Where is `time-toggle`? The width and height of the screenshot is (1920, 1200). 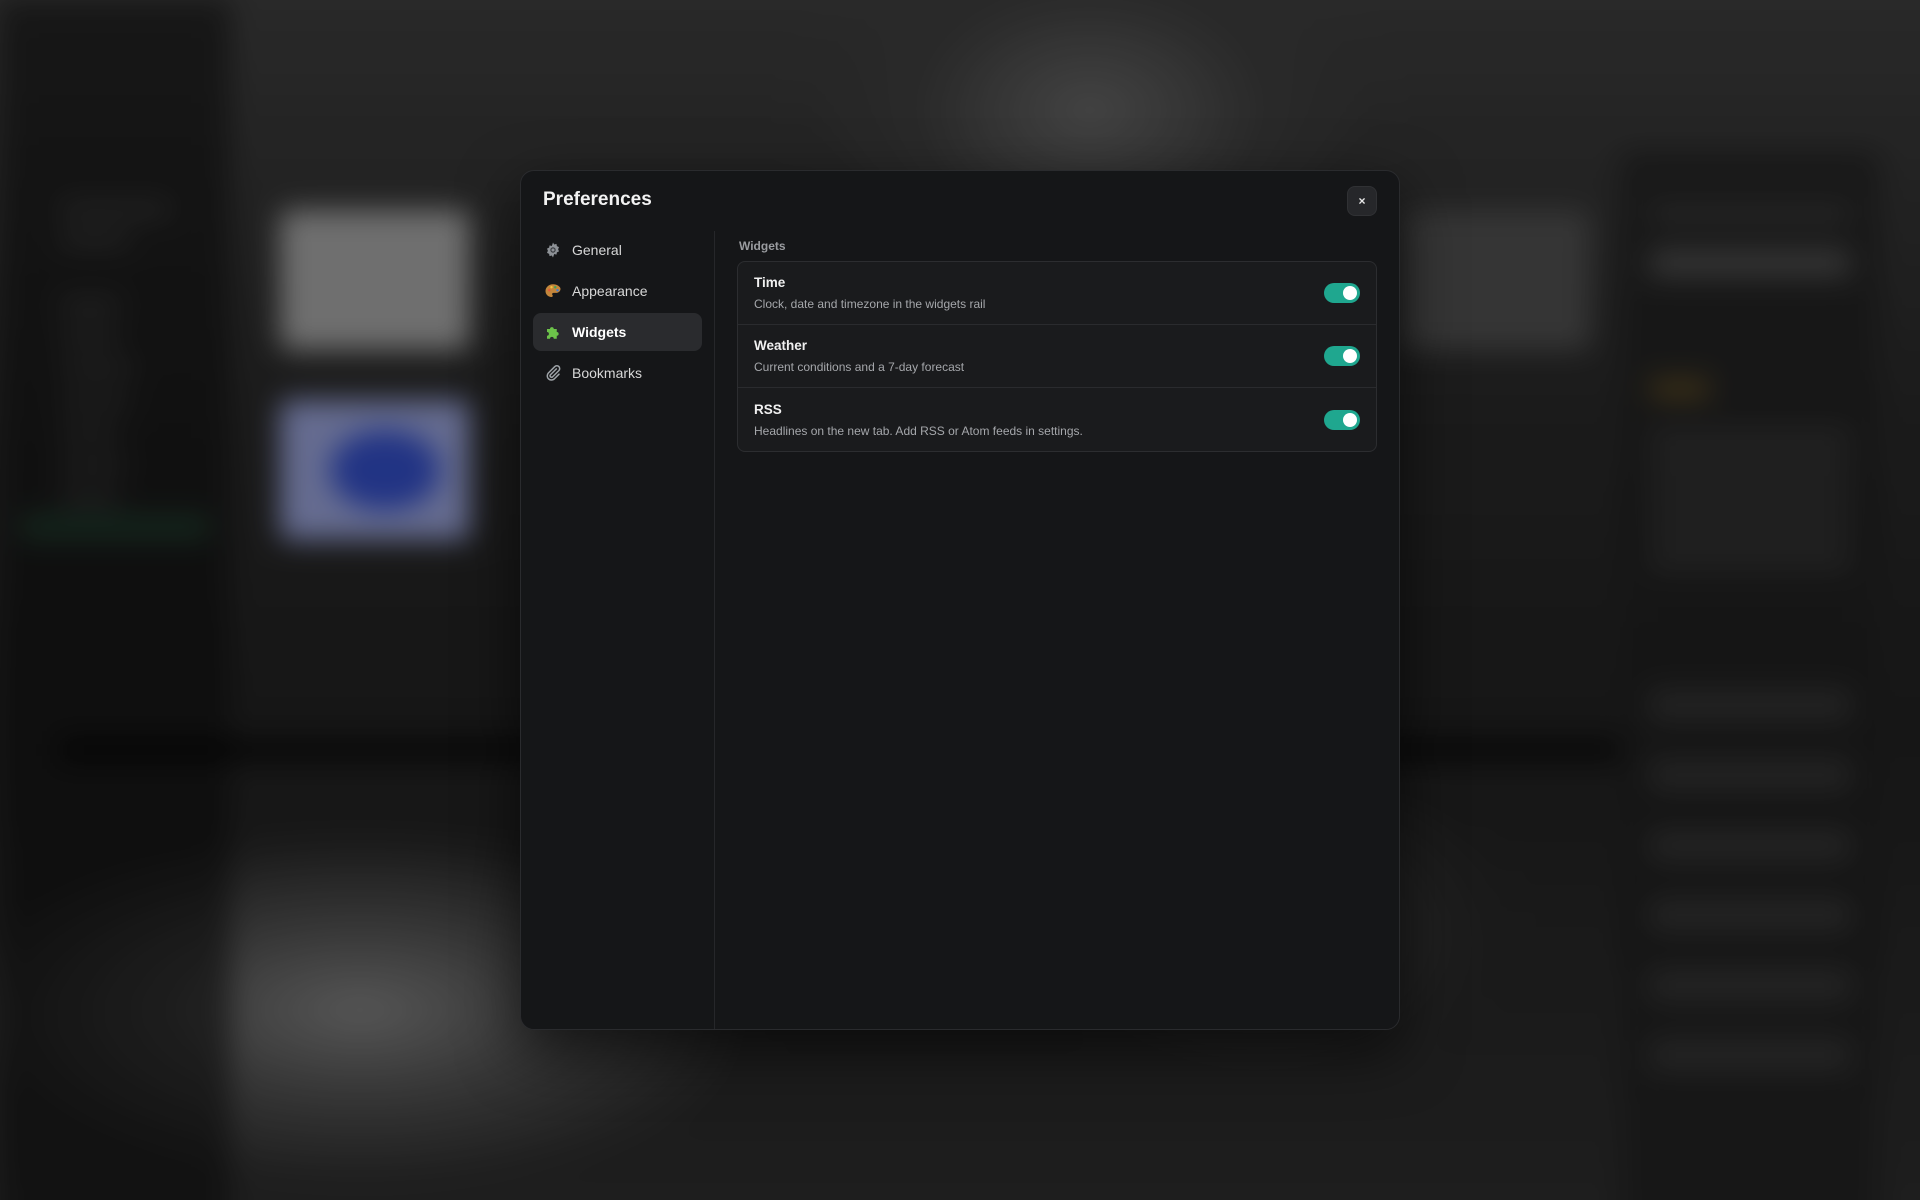 time-toggle is located at coordinates (1342, 293).